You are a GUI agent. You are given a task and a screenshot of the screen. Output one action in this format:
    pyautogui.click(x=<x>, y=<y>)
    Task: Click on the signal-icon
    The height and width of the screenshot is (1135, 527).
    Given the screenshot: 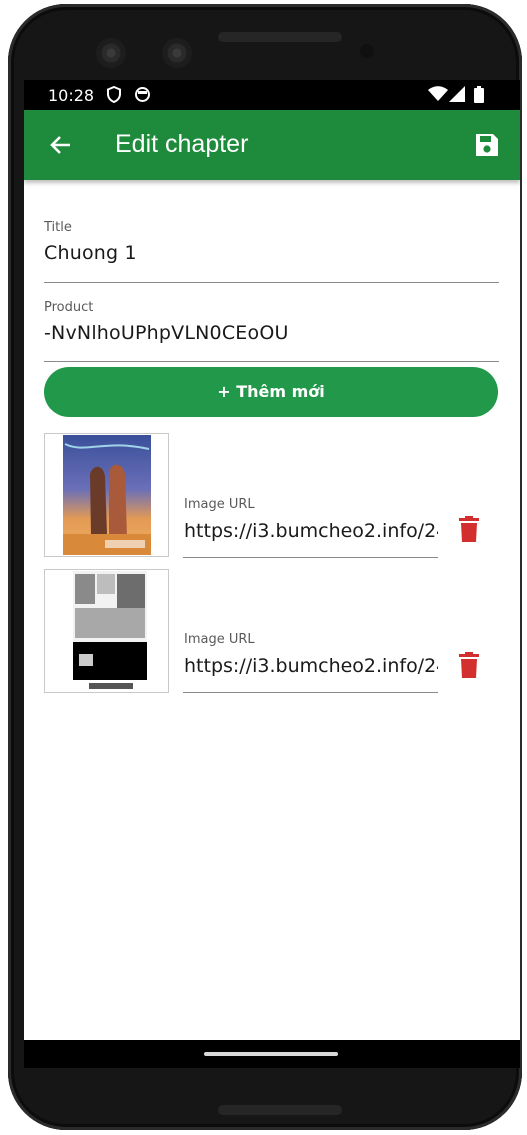 What is the action you would take?
    pyautogui.click(x=457, y=96)
    